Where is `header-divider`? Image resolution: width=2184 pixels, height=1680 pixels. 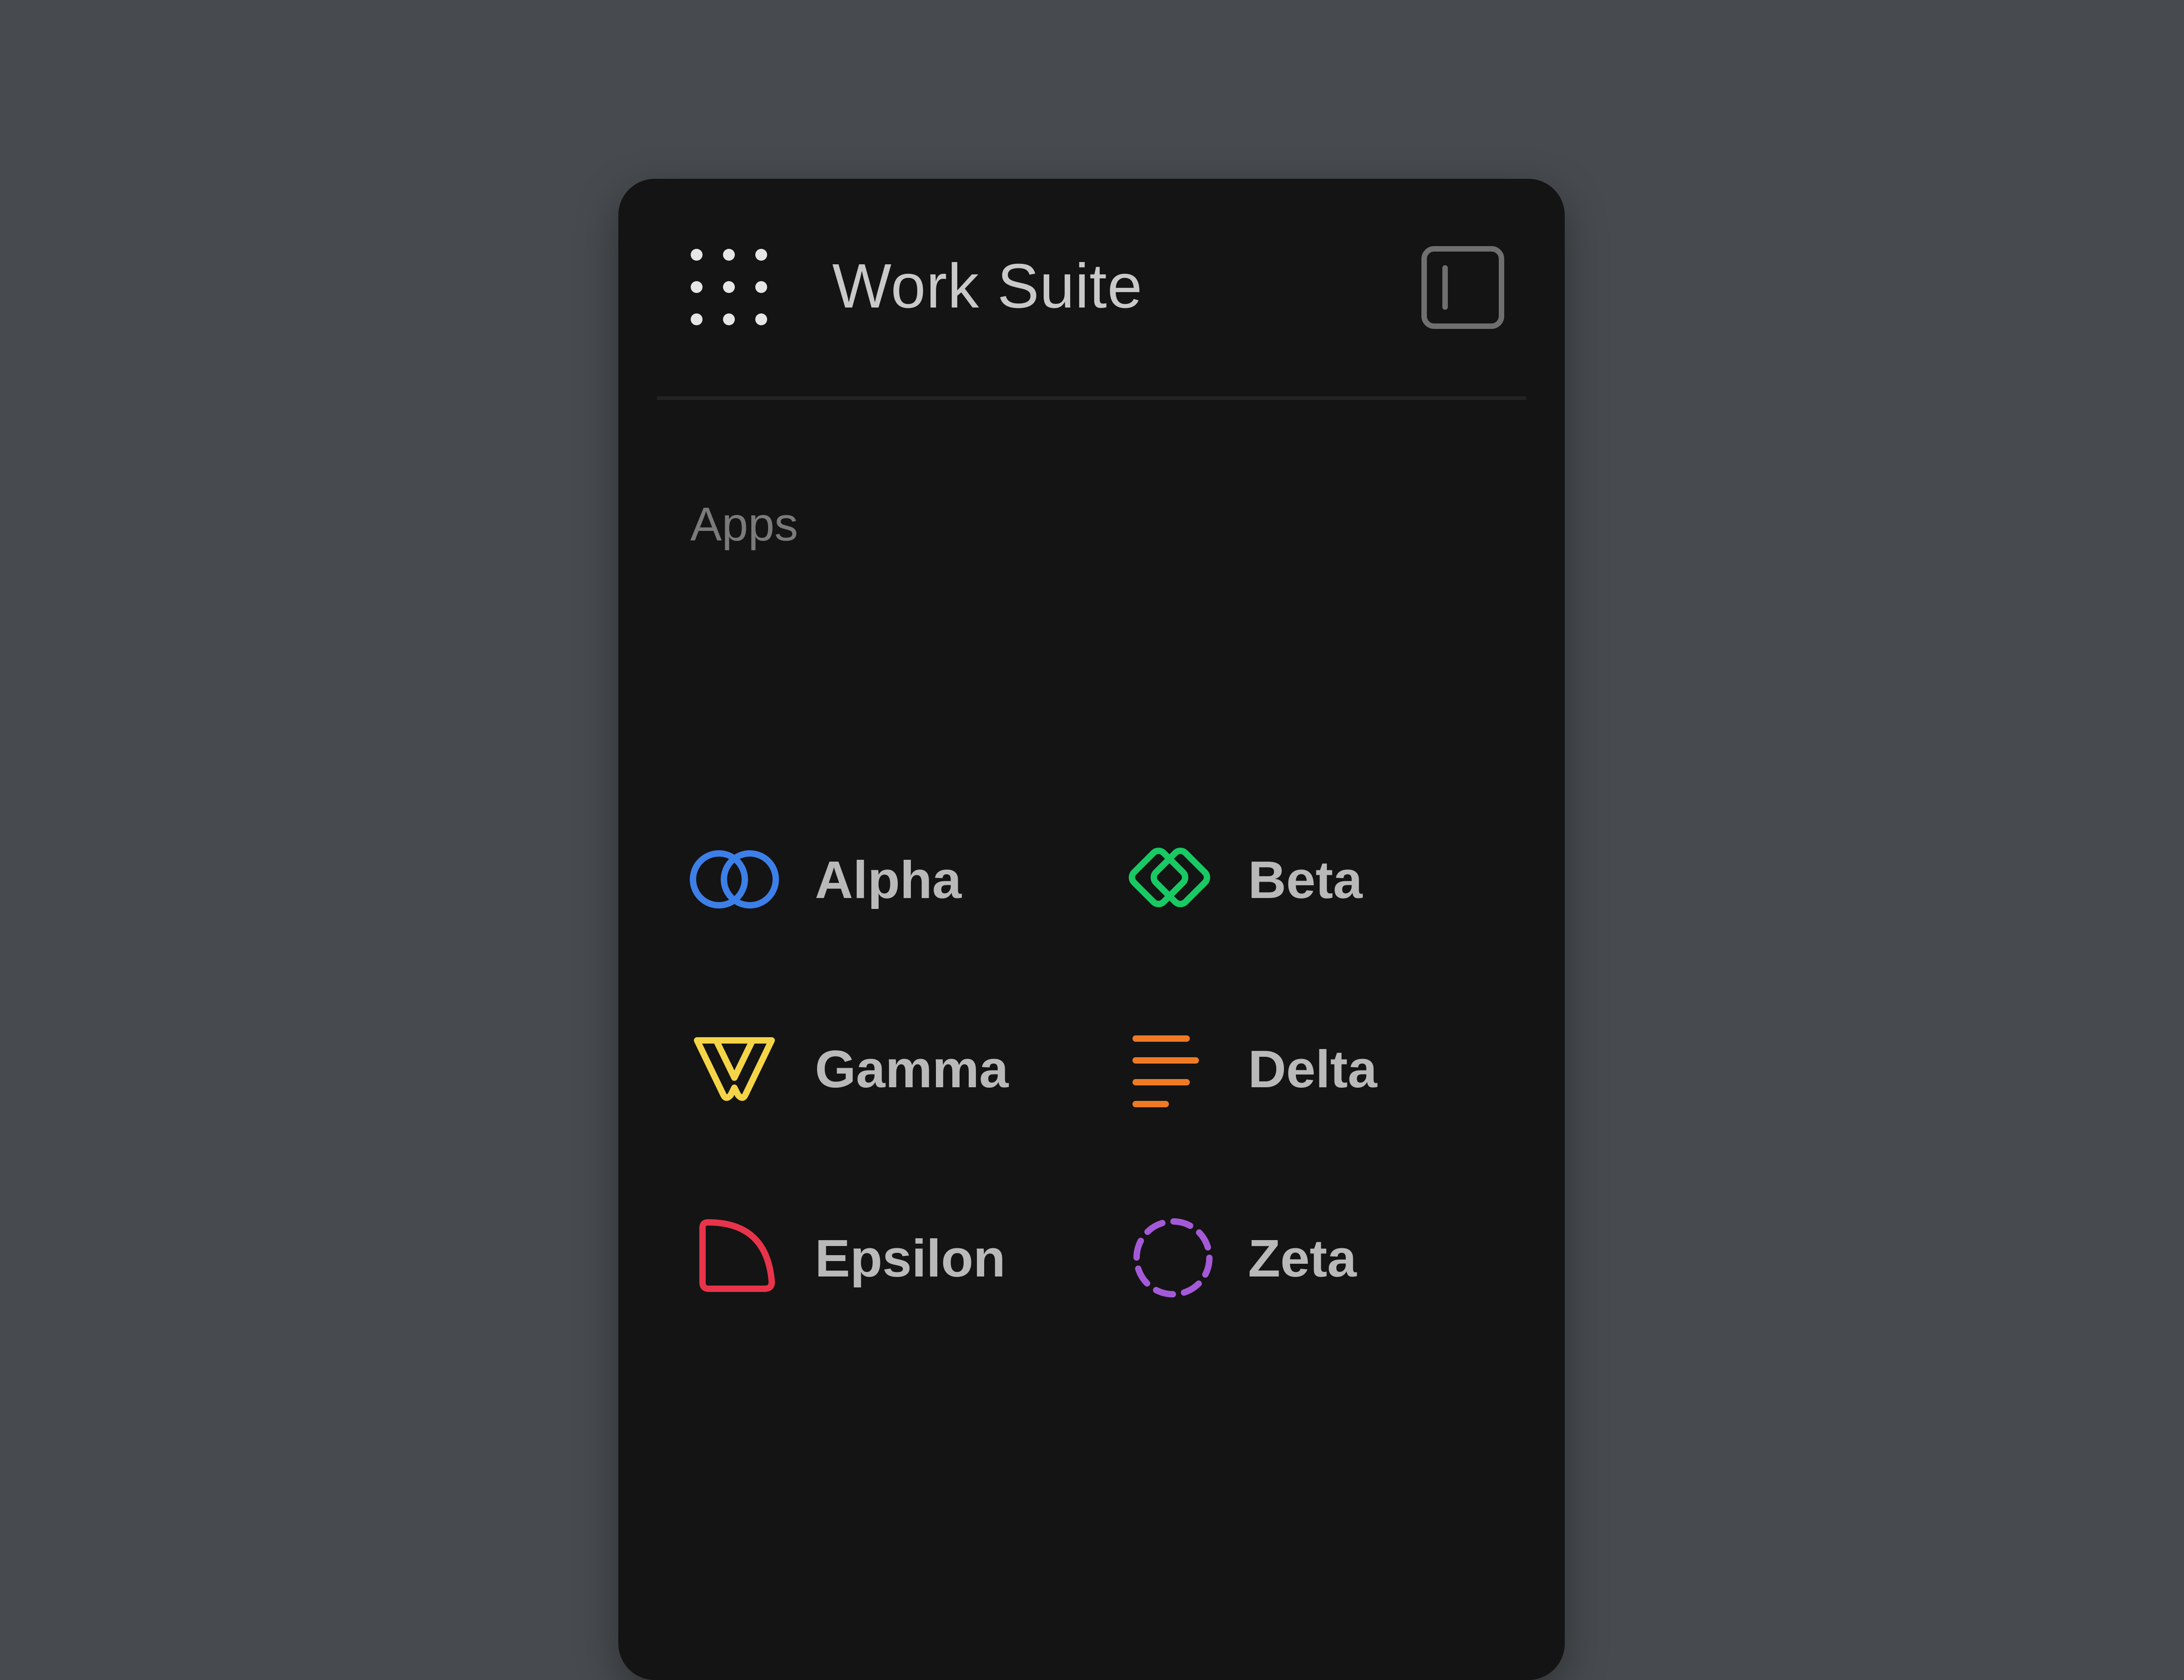 header-divider is located at coordinates (1091, 398).